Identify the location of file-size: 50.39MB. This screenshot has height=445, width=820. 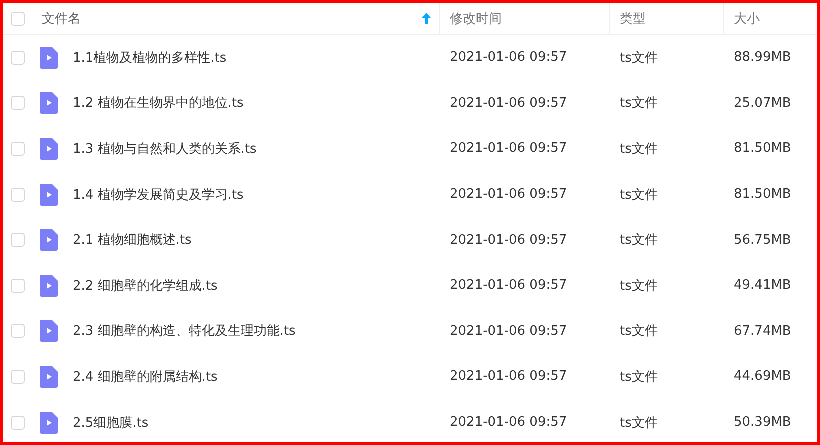
(762, 422).